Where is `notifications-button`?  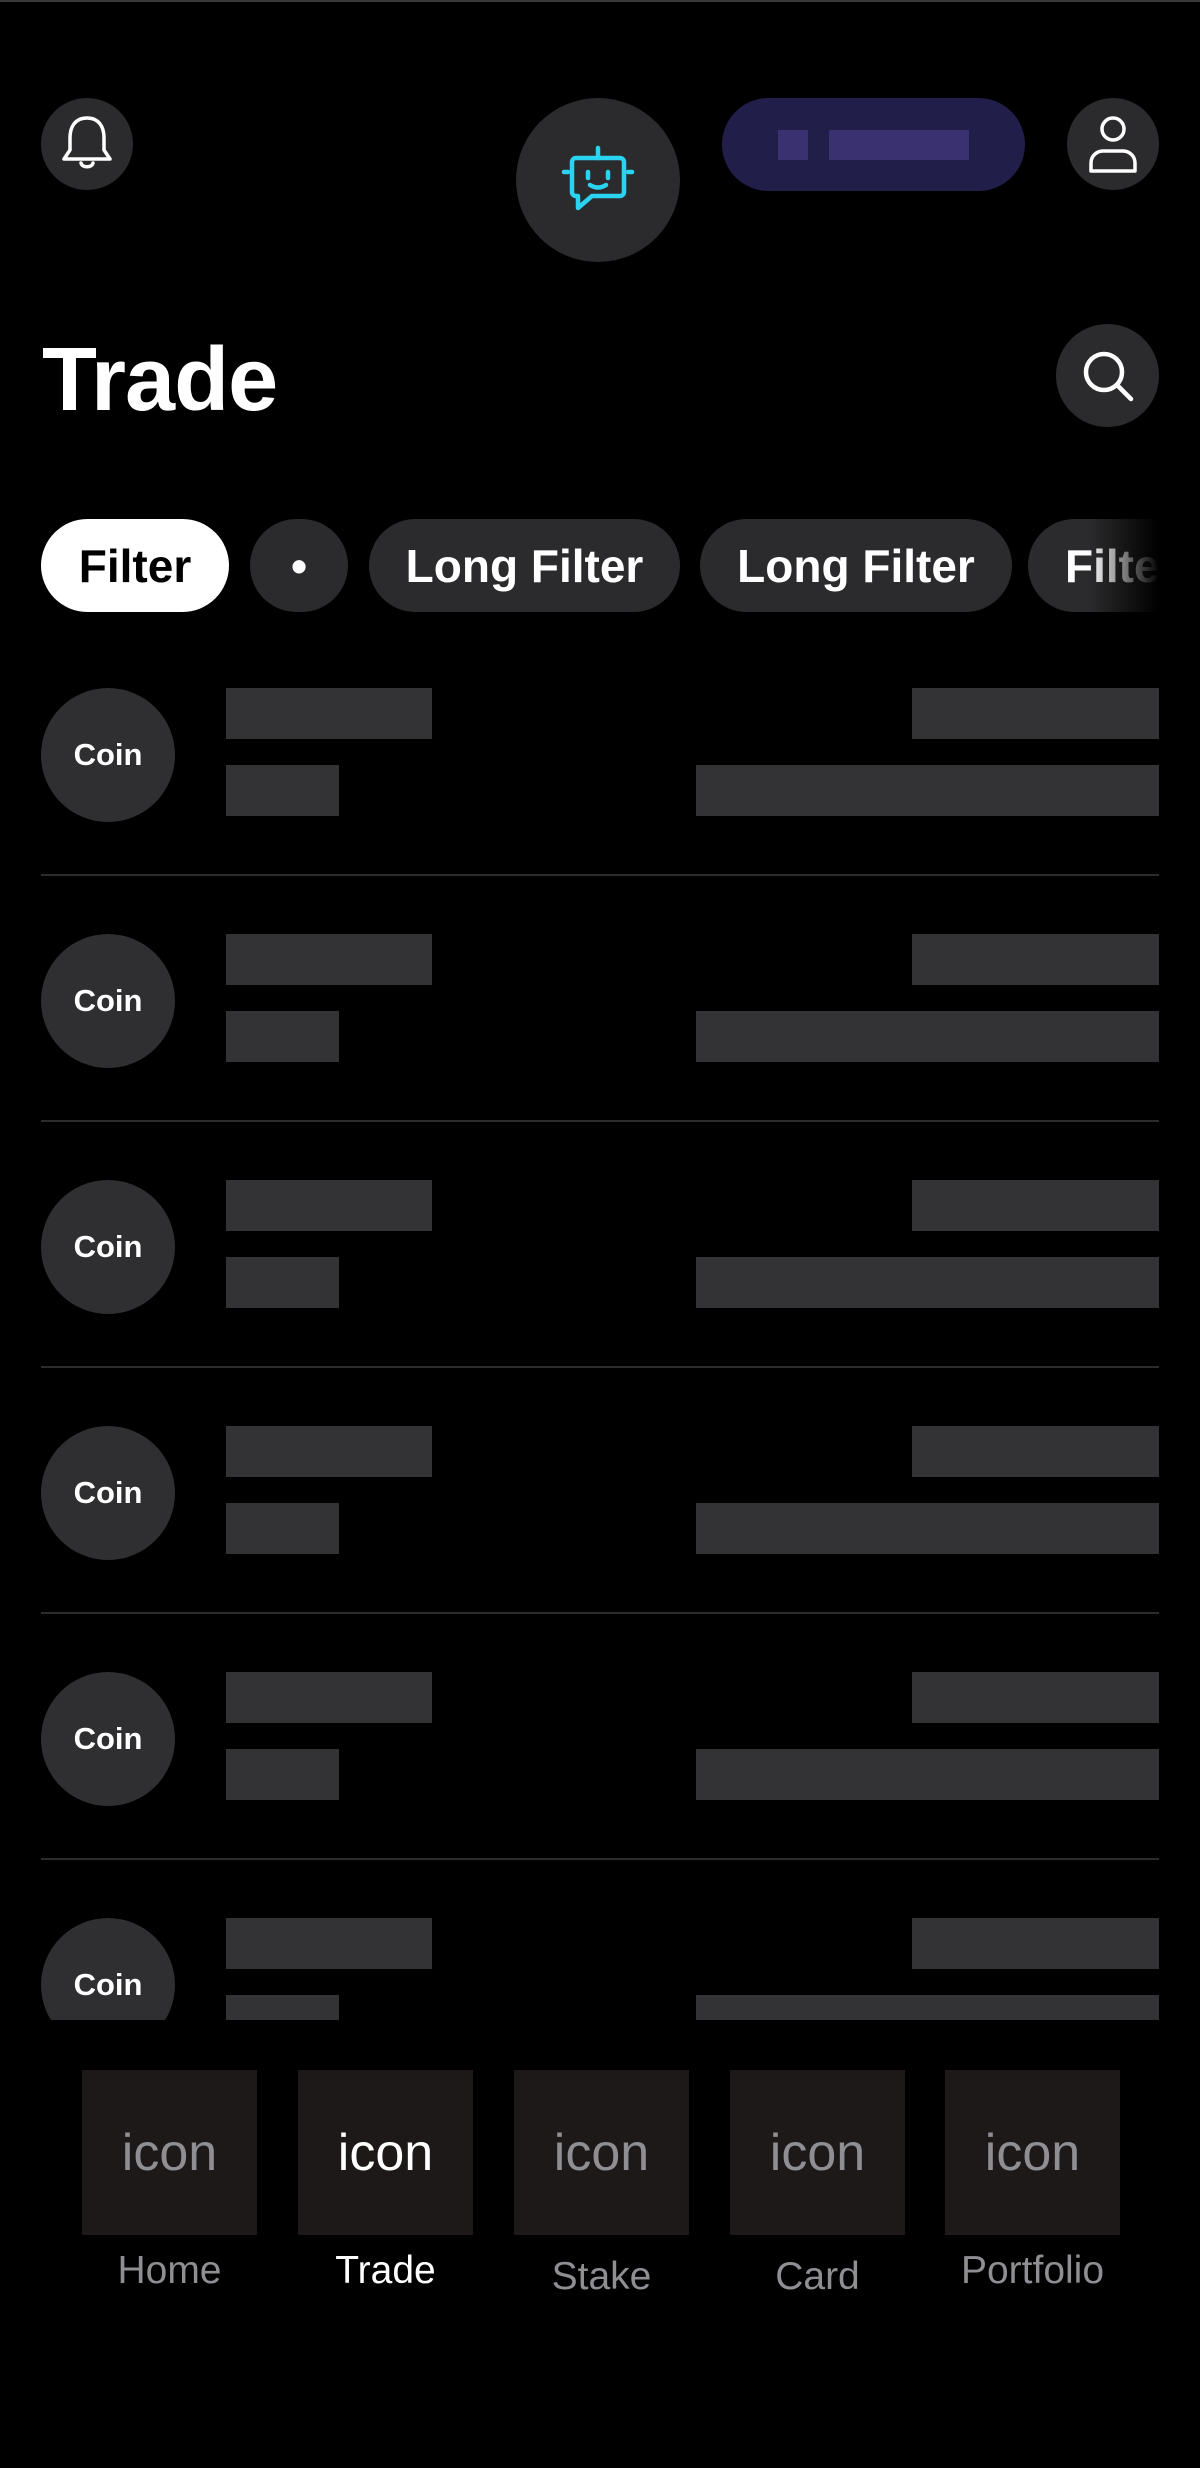 notifications-button is located at coordinates (87, 144).